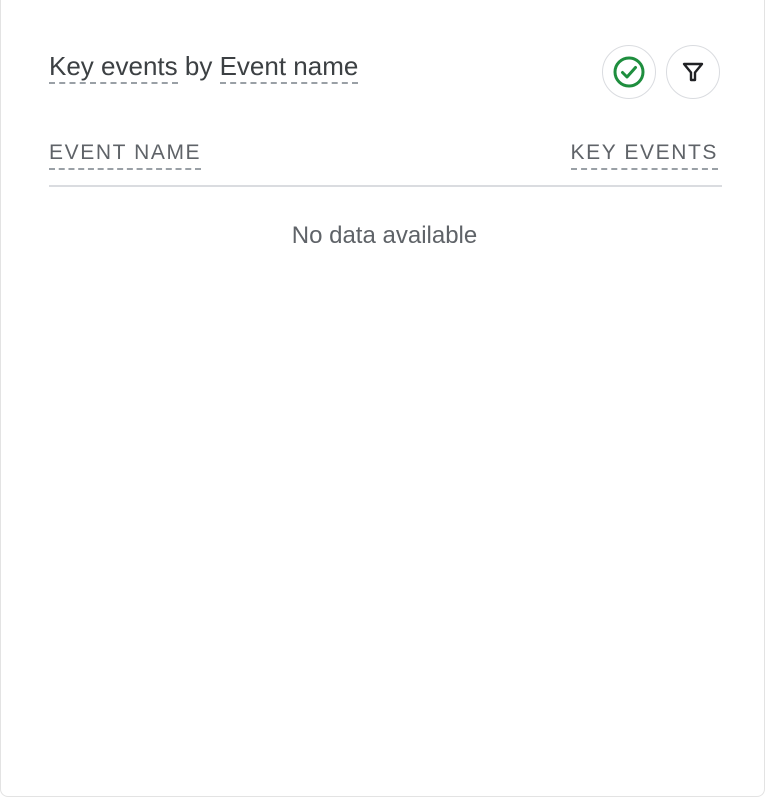 The height and width of the screenshot is (801, 767). What do you see at coordinates (385, 186) in the screenshot?
I see `header-divider` at bounding box center [385, 186].